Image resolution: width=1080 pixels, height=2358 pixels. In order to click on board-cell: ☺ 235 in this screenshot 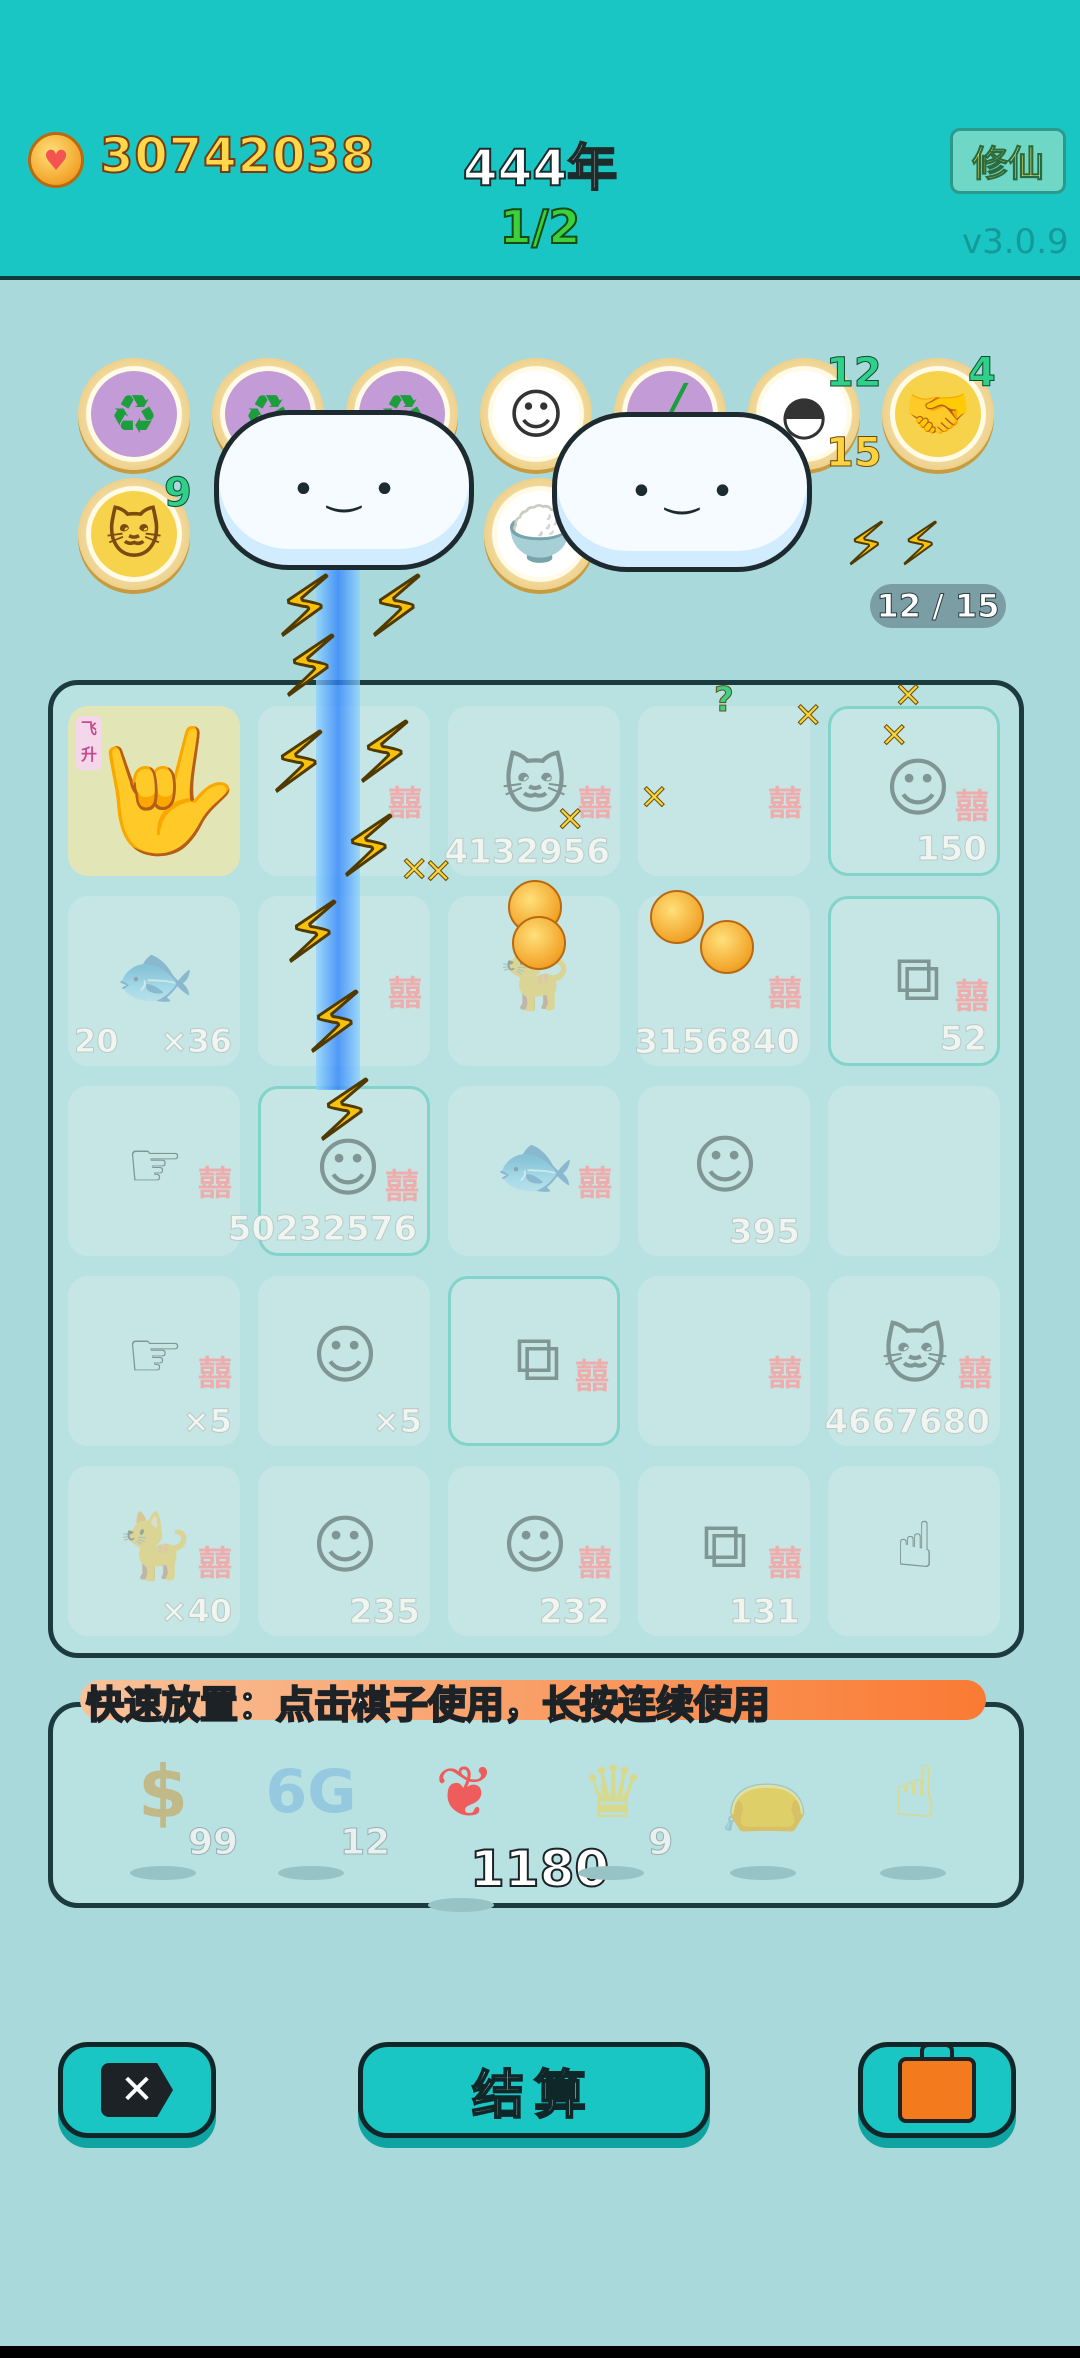, I will do `click(344, 1551)`.